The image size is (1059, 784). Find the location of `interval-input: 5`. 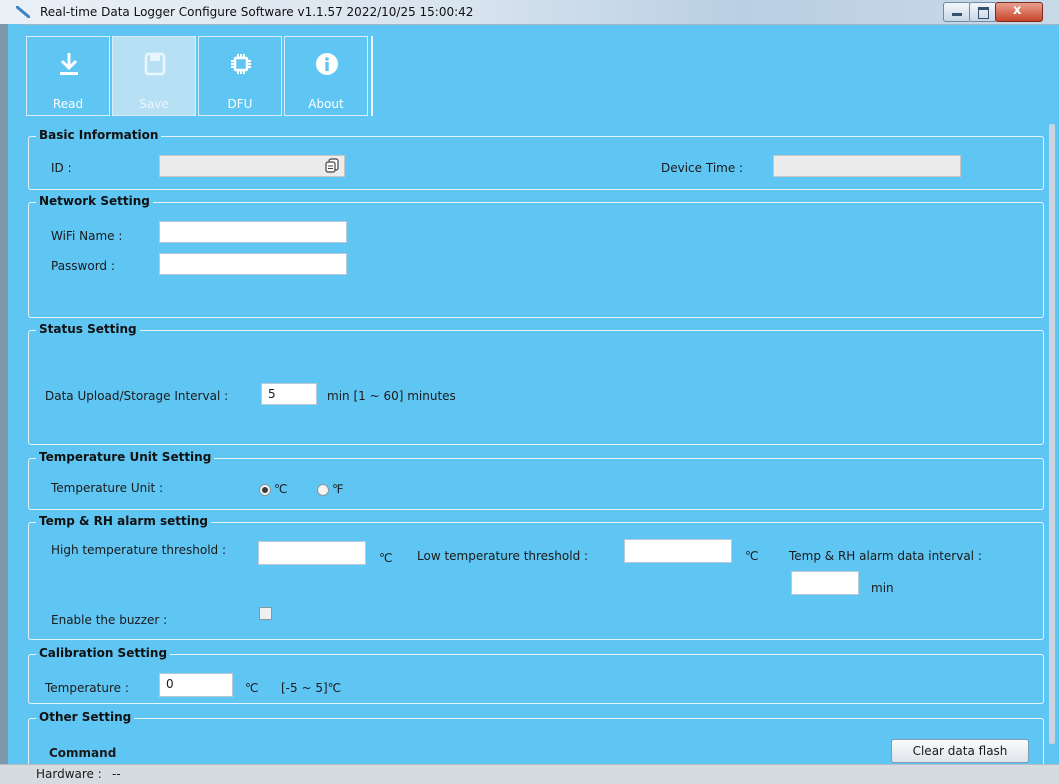

interval-input: 5 is located at coordinates (289, 394).